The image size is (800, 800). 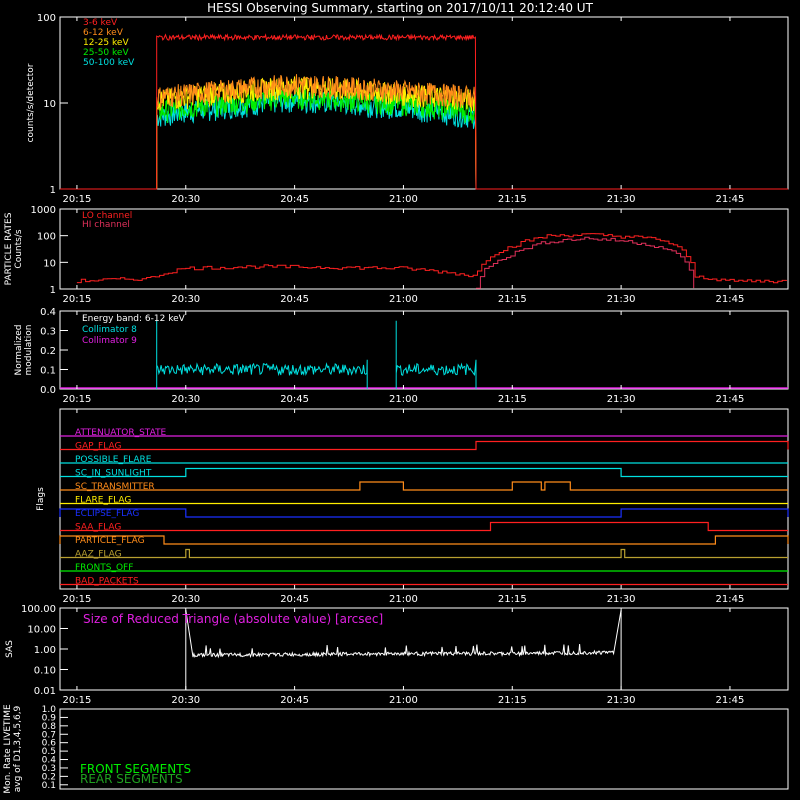 What do you see at coordinates (109, 341) in the screenshot?
I see `modulation-legend-entry: Collimator 9` at bounding box center [109, 341].